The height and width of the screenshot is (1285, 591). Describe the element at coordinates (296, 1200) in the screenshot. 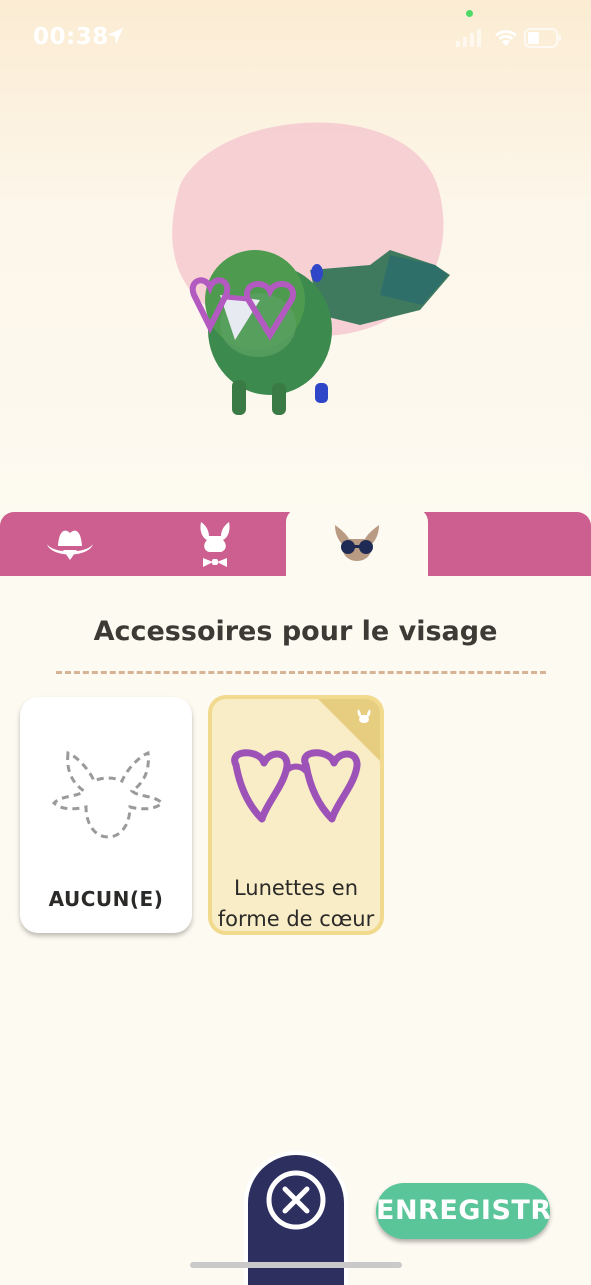

I see `close-icon` at that location.